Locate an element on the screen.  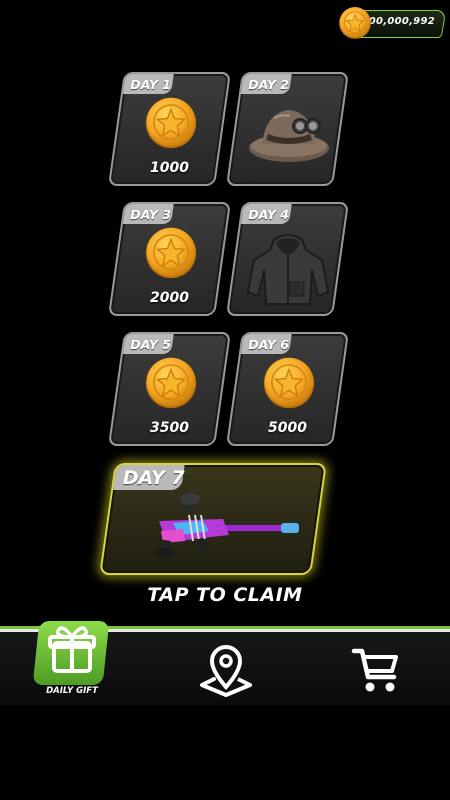
hoodie-icon is located at coordinates (288, 269).